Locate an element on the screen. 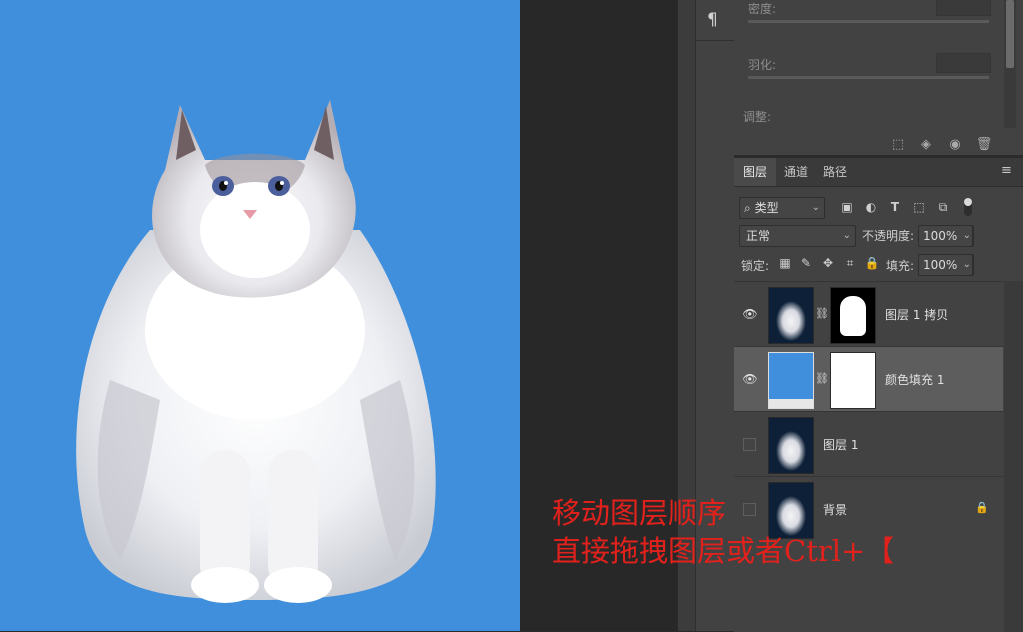 The width and height of the screenshot is (1023, 632). tab-layers: 图层 is located at coordinates (755, 172).